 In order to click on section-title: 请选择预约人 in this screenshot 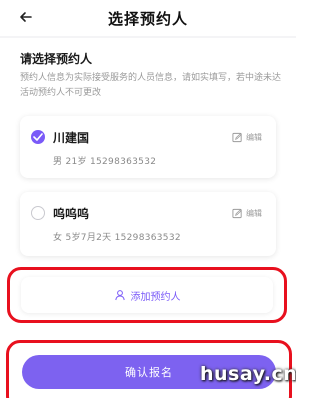, I will do `click(56, 59)`.